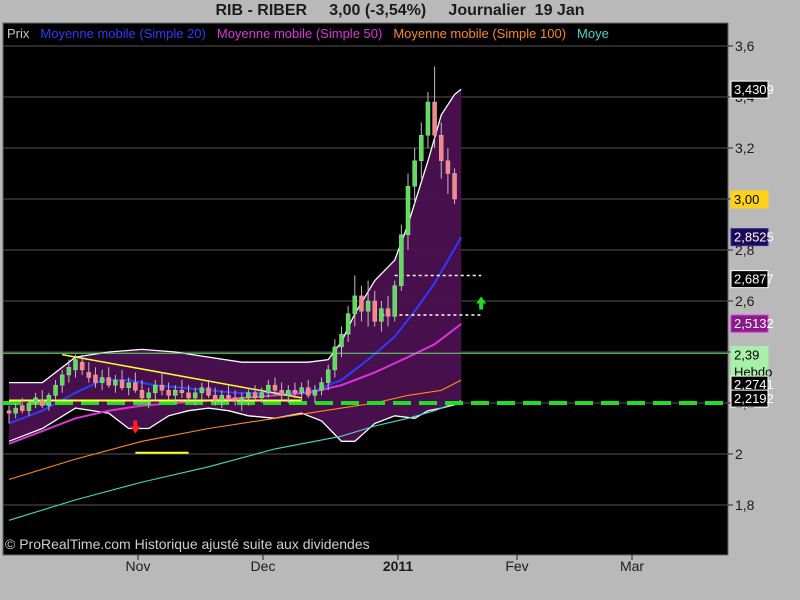 Image resolution: width=800 pixels, height=600 pixels. I want to click on x-tick-label: Nov, so click(138, 566).